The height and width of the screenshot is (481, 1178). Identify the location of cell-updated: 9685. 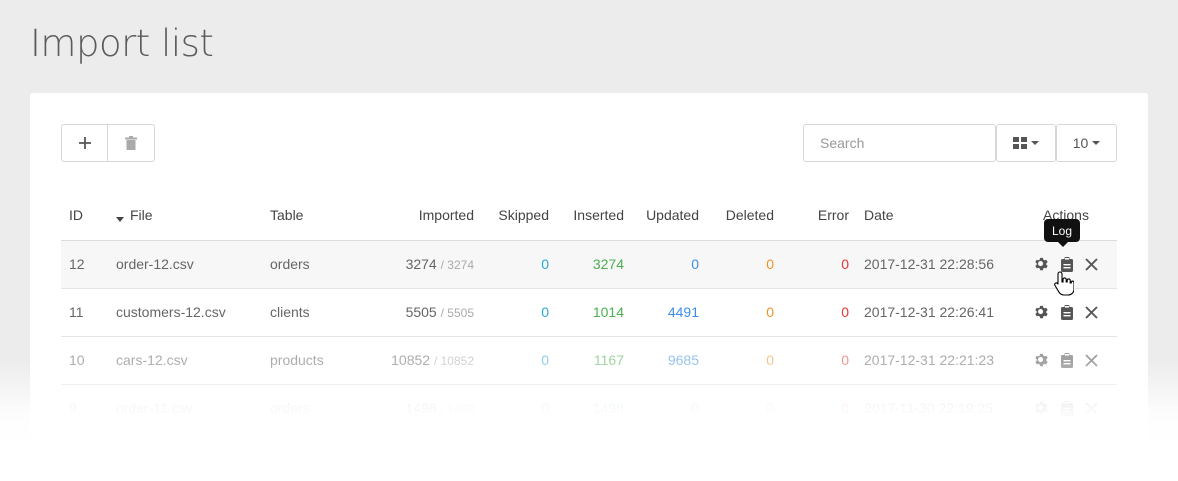
(661, 360).